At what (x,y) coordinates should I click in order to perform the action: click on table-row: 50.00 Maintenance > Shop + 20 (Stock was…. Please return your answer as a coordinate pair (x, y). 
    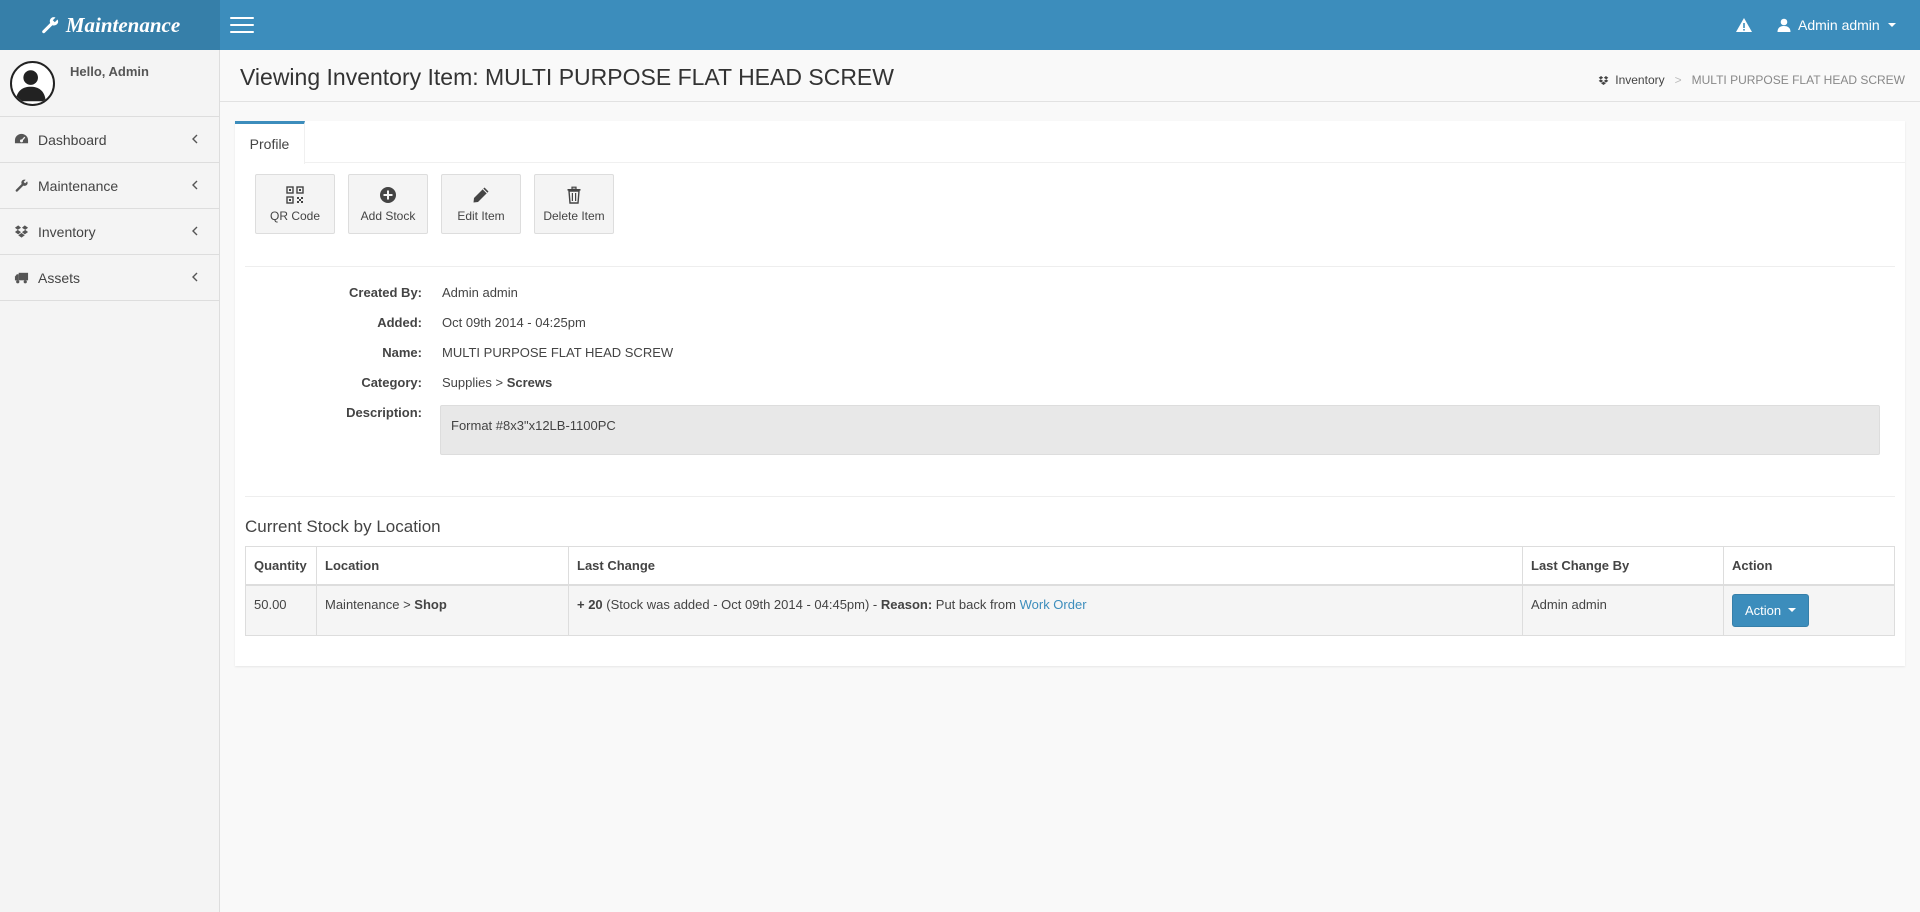
    Looking at the image, I should click on (1070, 610).